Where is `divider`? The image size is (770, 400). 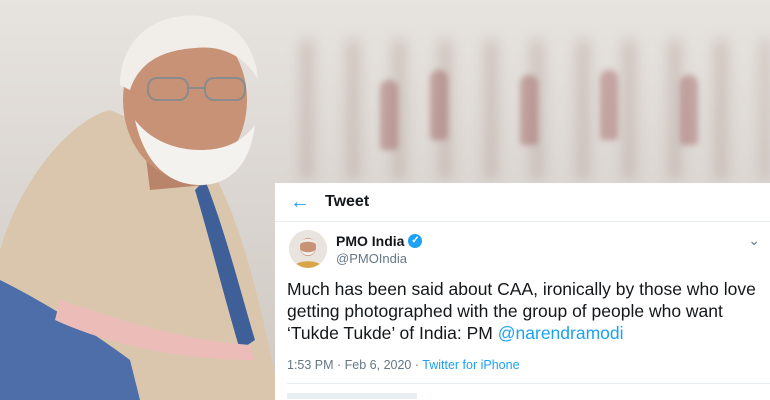
divider is located at coordinates (528, 383).